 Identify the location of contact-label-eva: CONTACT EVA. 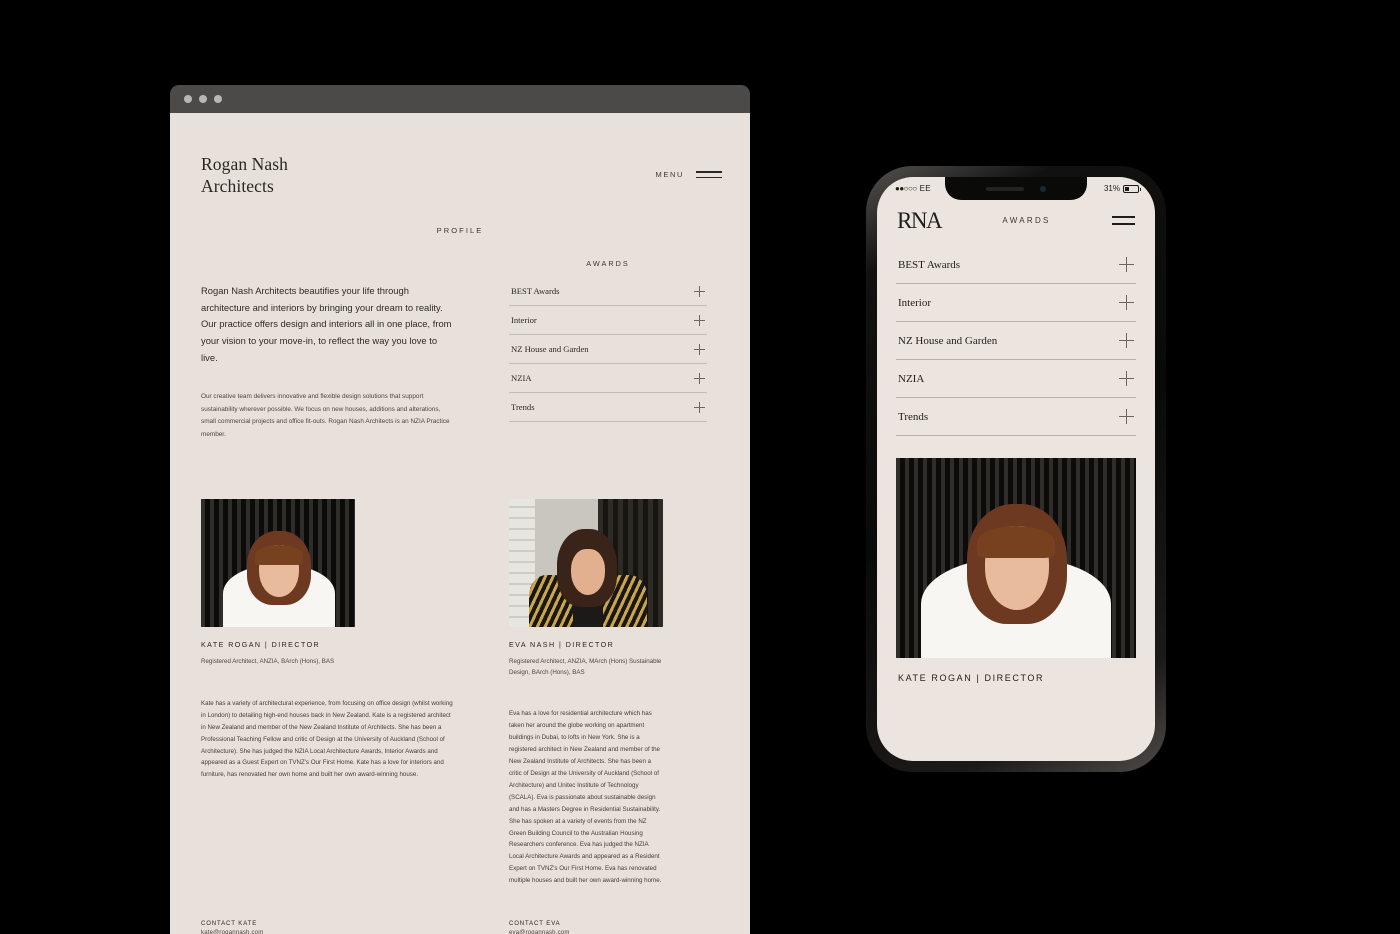
(535, 924).